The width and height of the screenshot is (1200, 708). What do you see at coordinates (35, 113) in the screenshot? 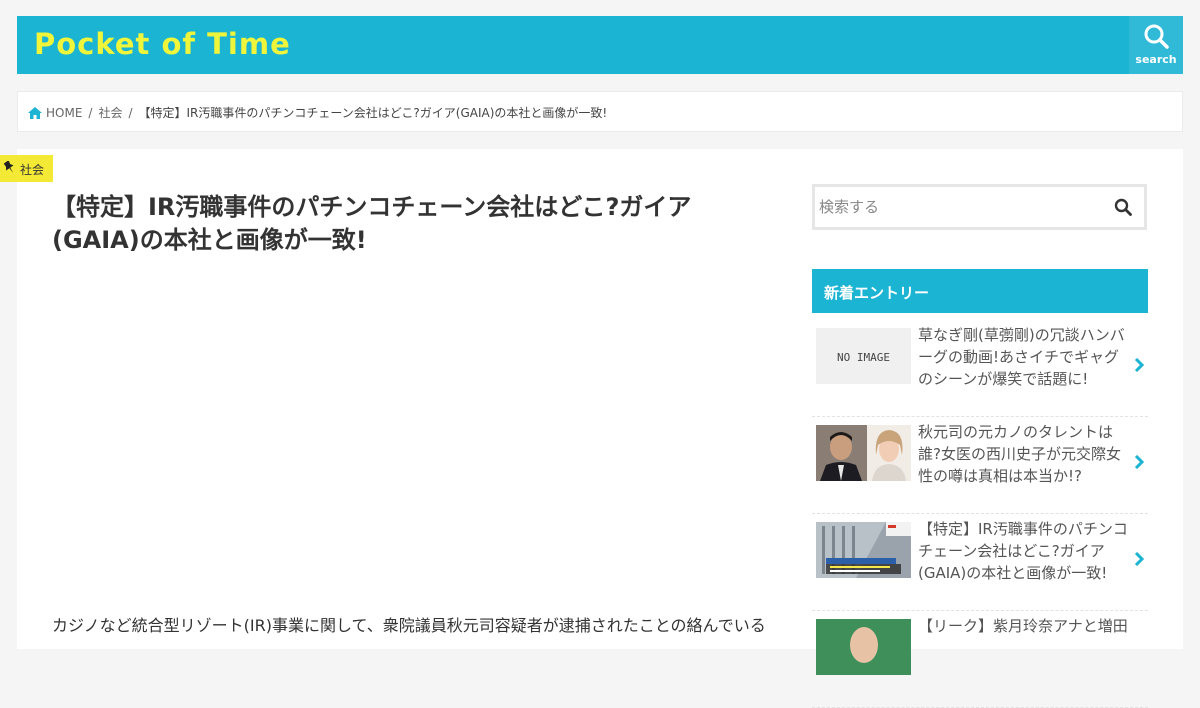
I see `home-icon` at bounding box center [35, 113].